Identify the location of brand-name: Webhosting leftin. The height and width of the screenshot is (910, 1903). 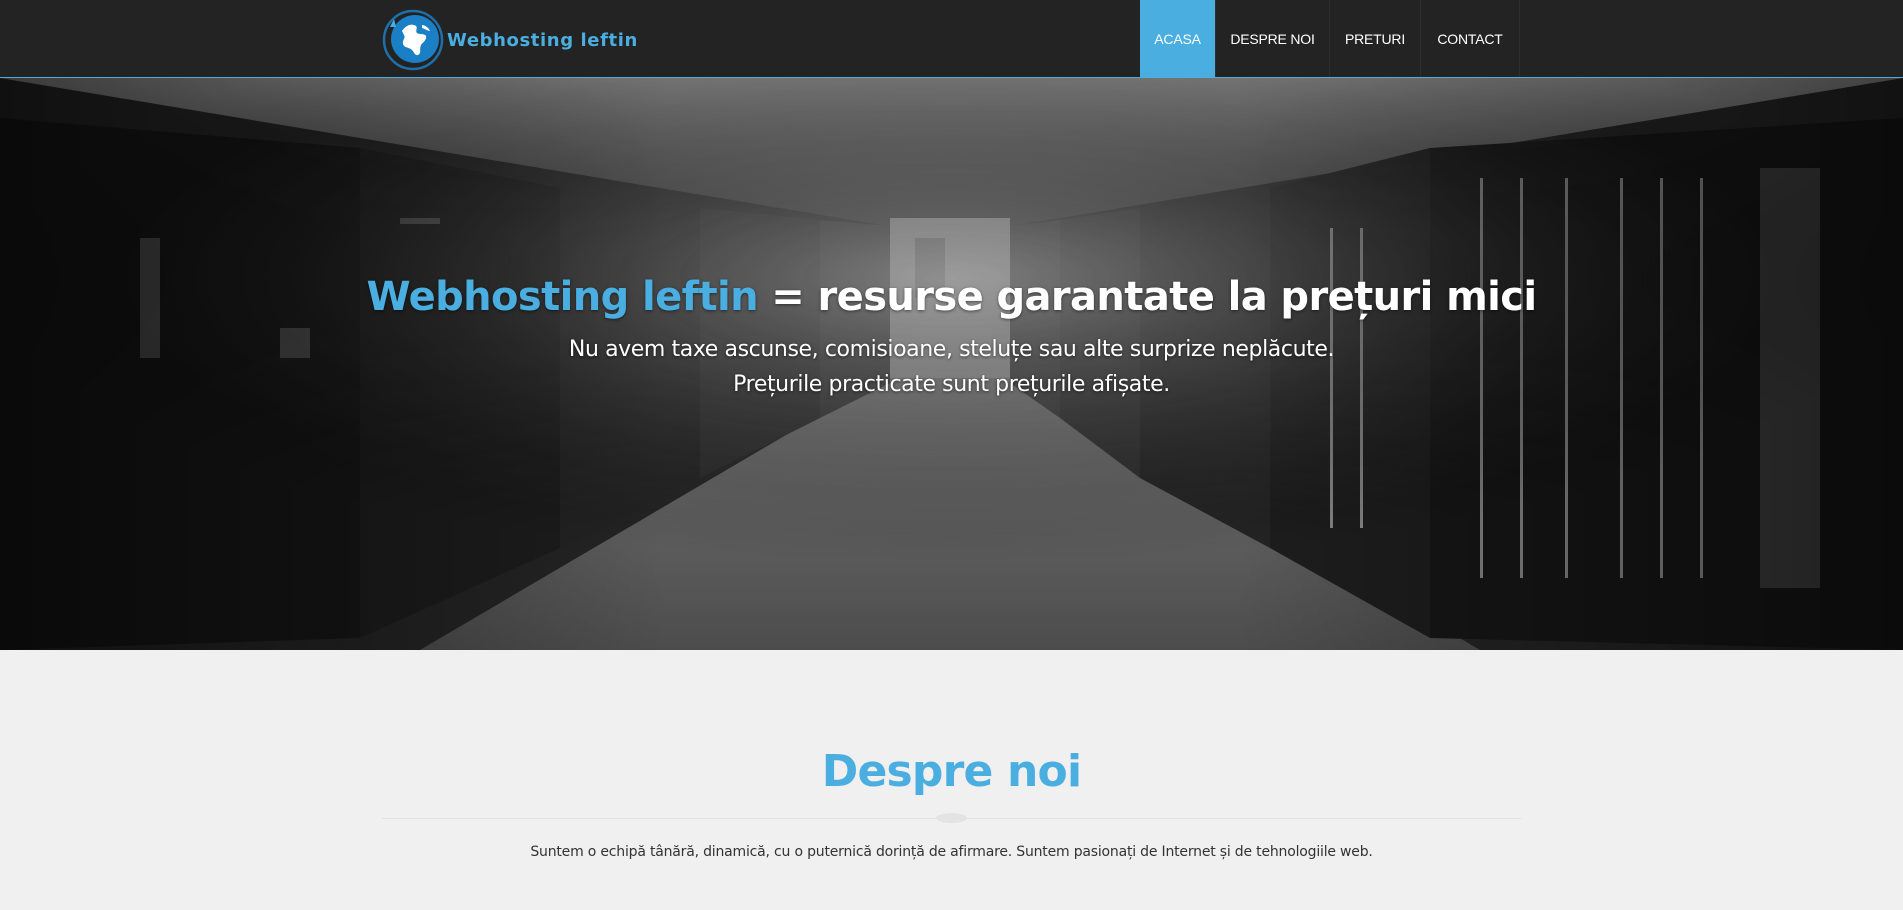
(542, 40).